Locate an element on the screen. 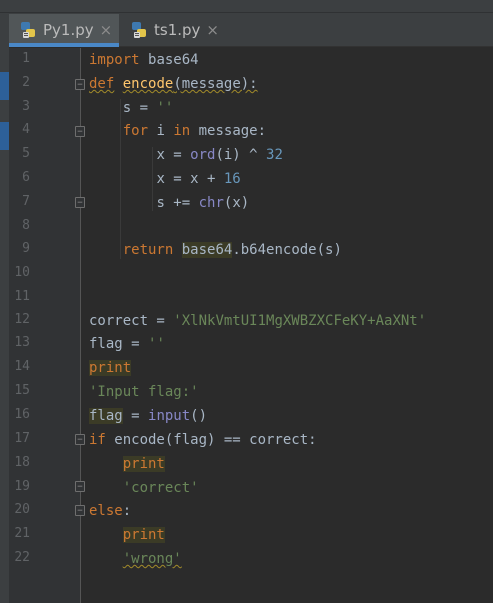 The height and width of the screenshot is (603, 493). expr-text: .b64encode(s) is located at coordinates (287, 250).